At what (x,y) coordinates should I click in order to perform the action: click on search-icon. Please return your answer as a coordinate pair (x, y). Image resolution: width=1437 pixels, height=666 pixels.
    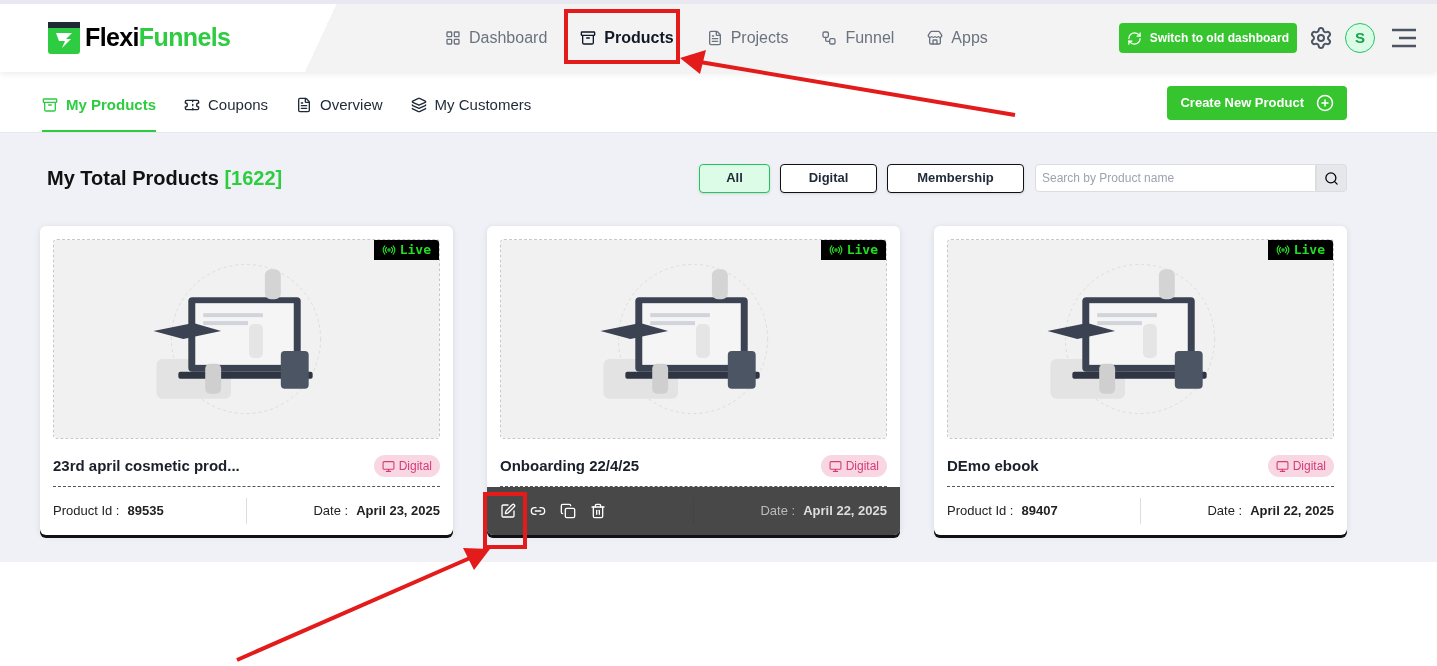
    Looking at the image, I should click on (1331, 178).